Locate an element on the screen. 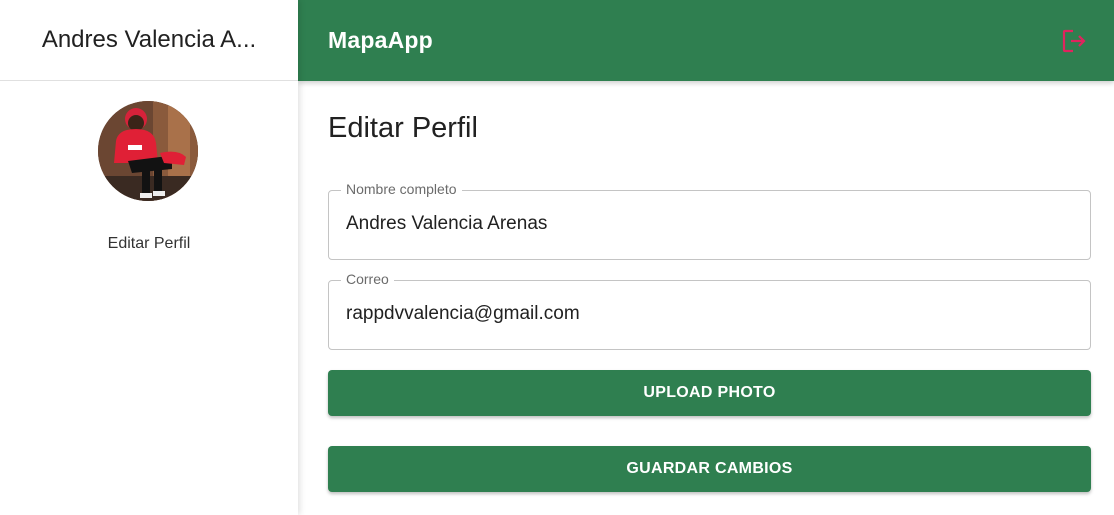 This screenshot has width=1114, height=515. top-app-bar: MapaApp is located at coordinates (706, 40).